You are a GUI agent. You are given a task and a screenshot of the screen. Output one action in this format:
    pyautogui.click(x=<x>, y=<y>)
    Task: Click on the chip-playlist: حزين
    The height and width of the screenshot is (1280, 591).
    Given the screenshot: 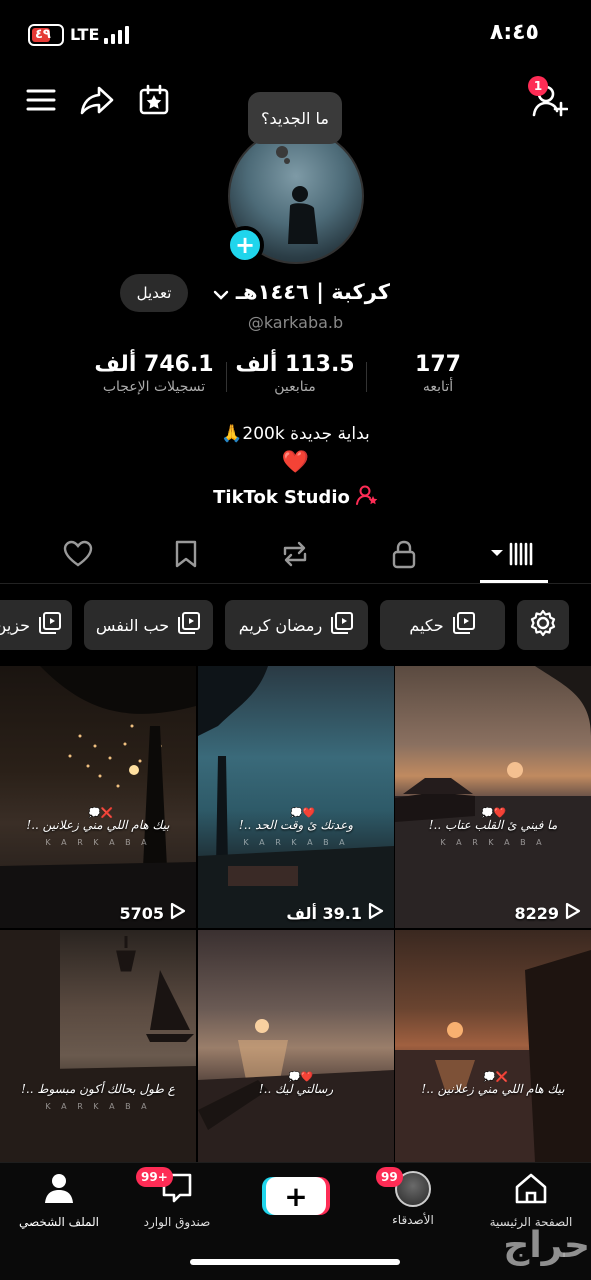 What is the action you would take?
    pyautogui.click(x=36, y=625)
    